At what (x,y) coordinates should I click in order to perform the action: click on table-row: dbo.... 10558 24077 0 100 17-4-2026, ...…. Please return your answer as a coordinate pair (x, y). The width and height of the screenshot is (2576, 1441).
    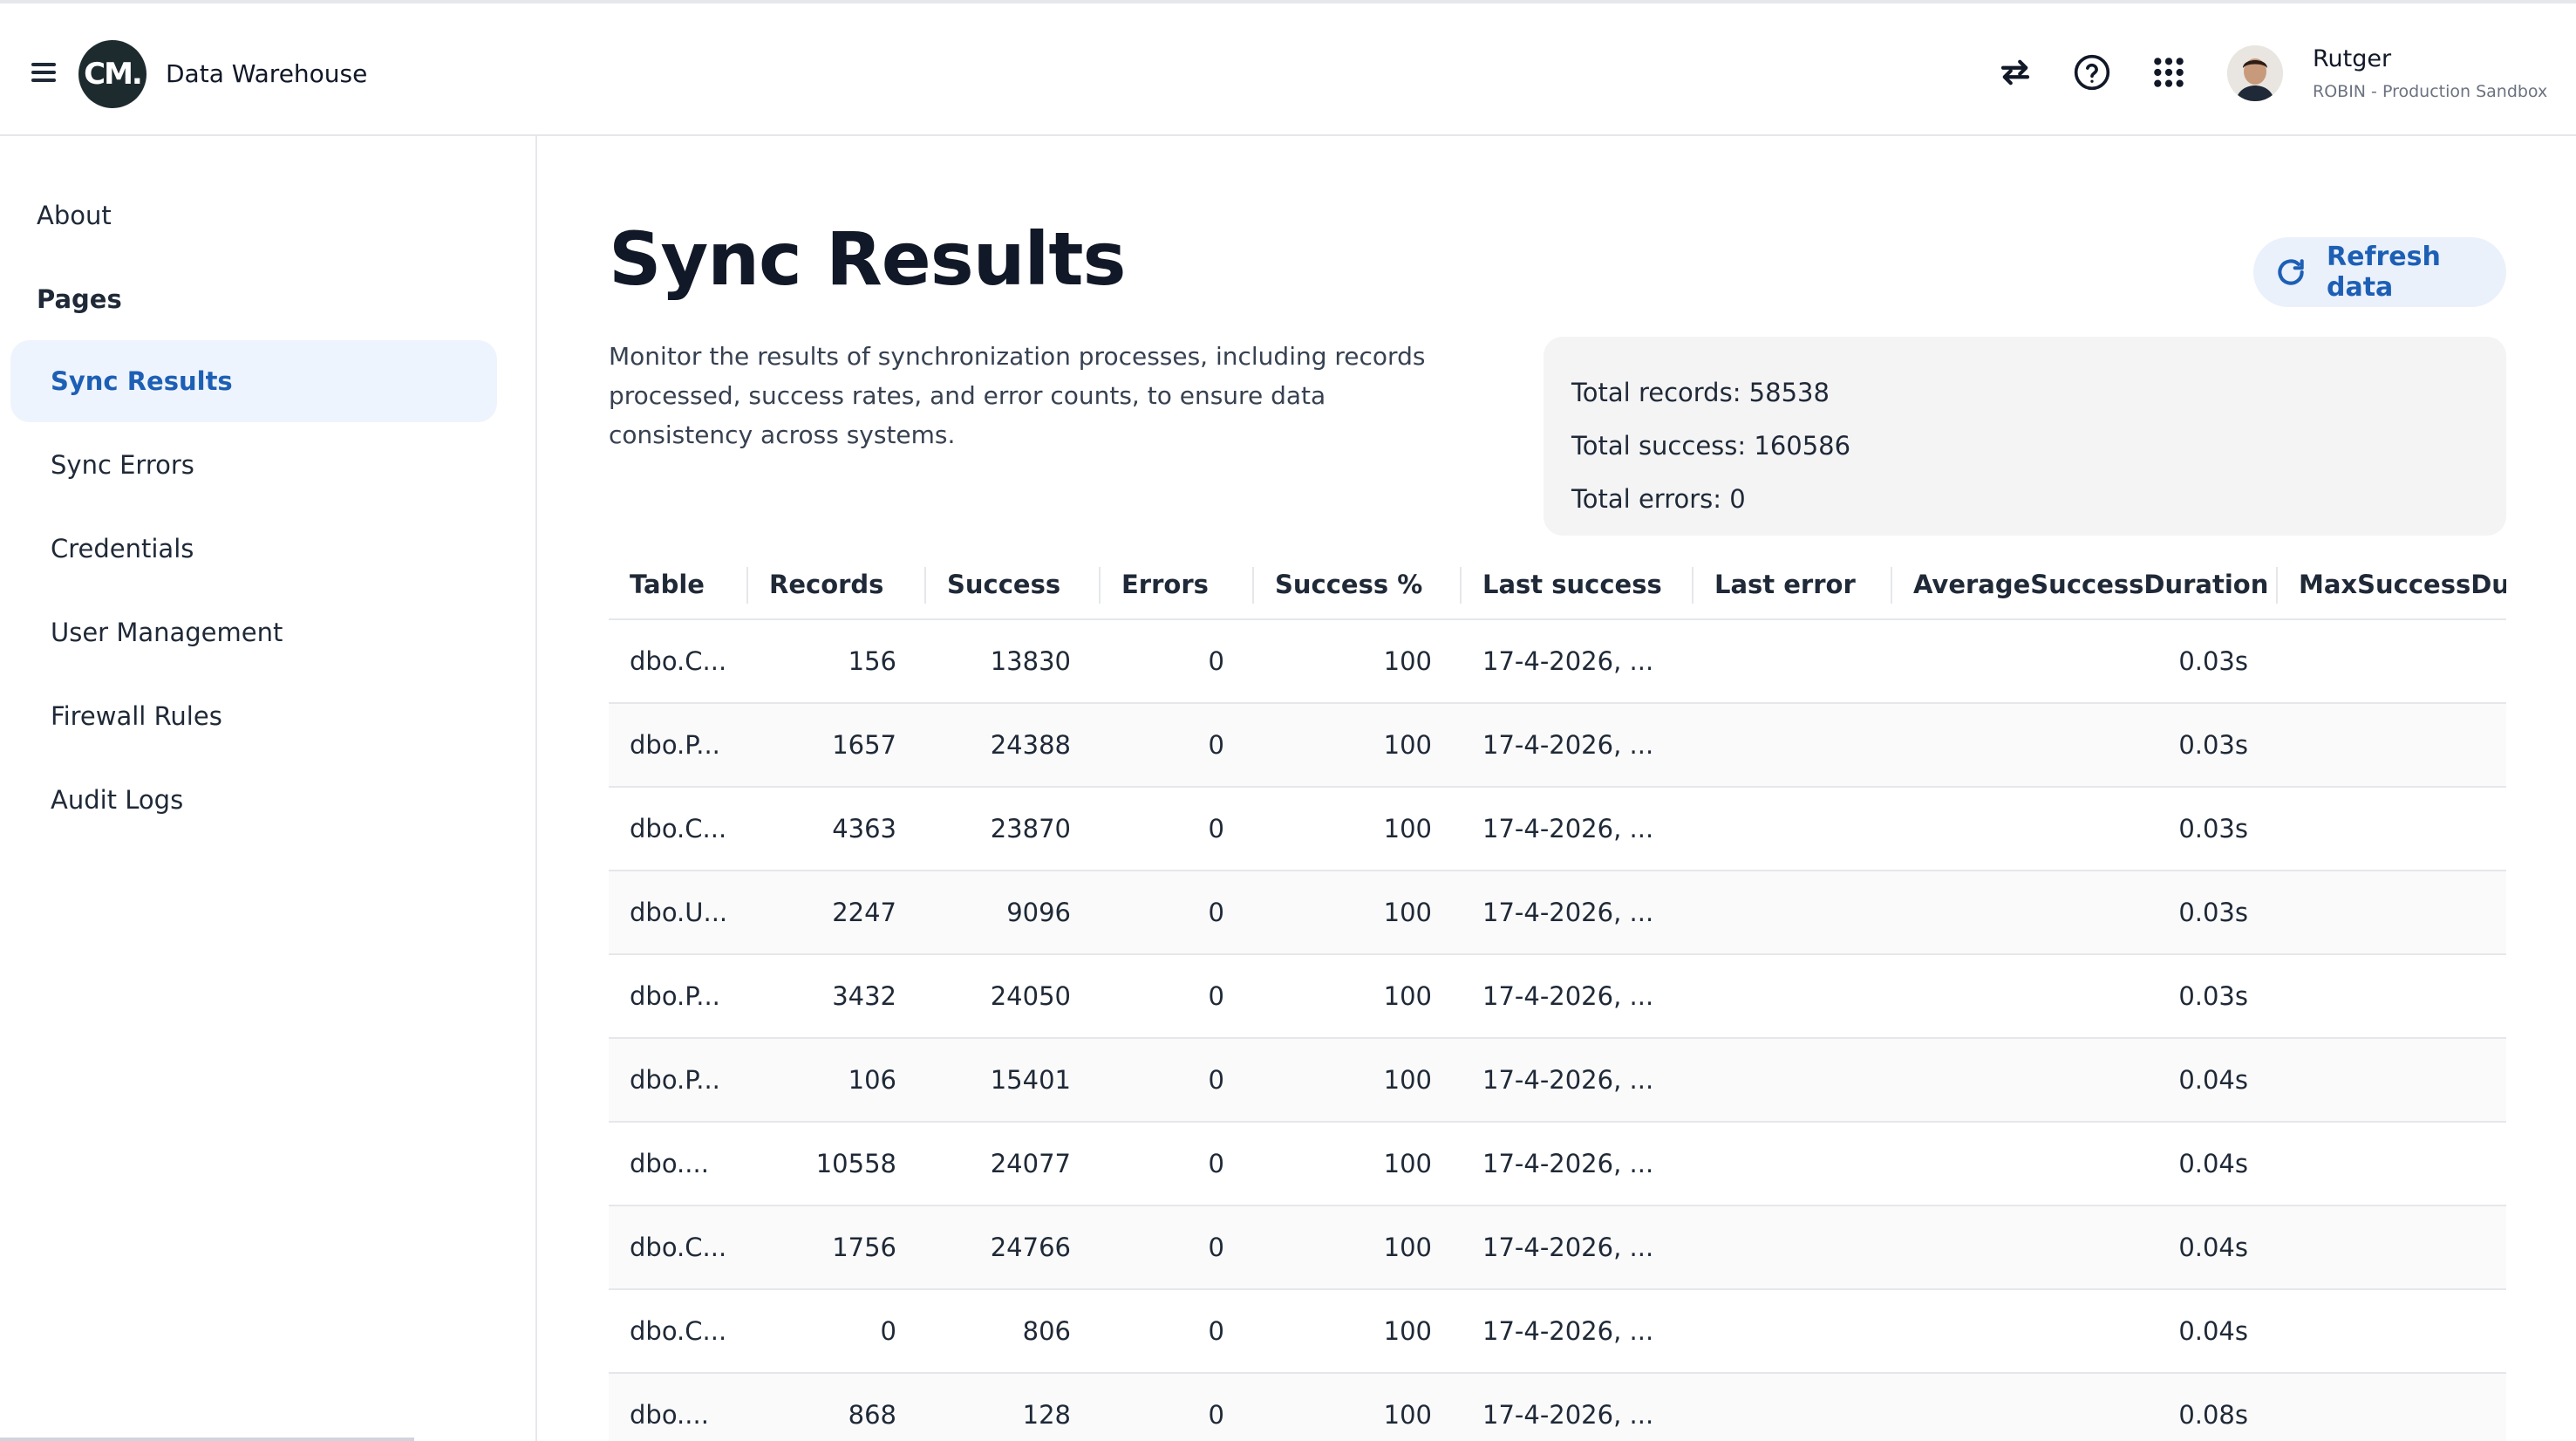
    Looking at the image, I should click on (1557, 1164).